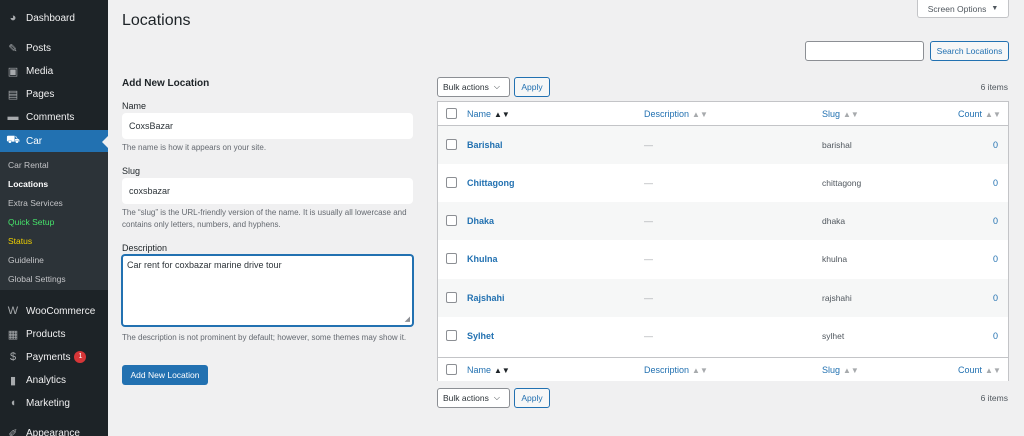 This screenshot has width=1024, height=436. Describe the element at coordinates (842, 183) in the screenshot. I see `row-slug: chittagong` at that location.